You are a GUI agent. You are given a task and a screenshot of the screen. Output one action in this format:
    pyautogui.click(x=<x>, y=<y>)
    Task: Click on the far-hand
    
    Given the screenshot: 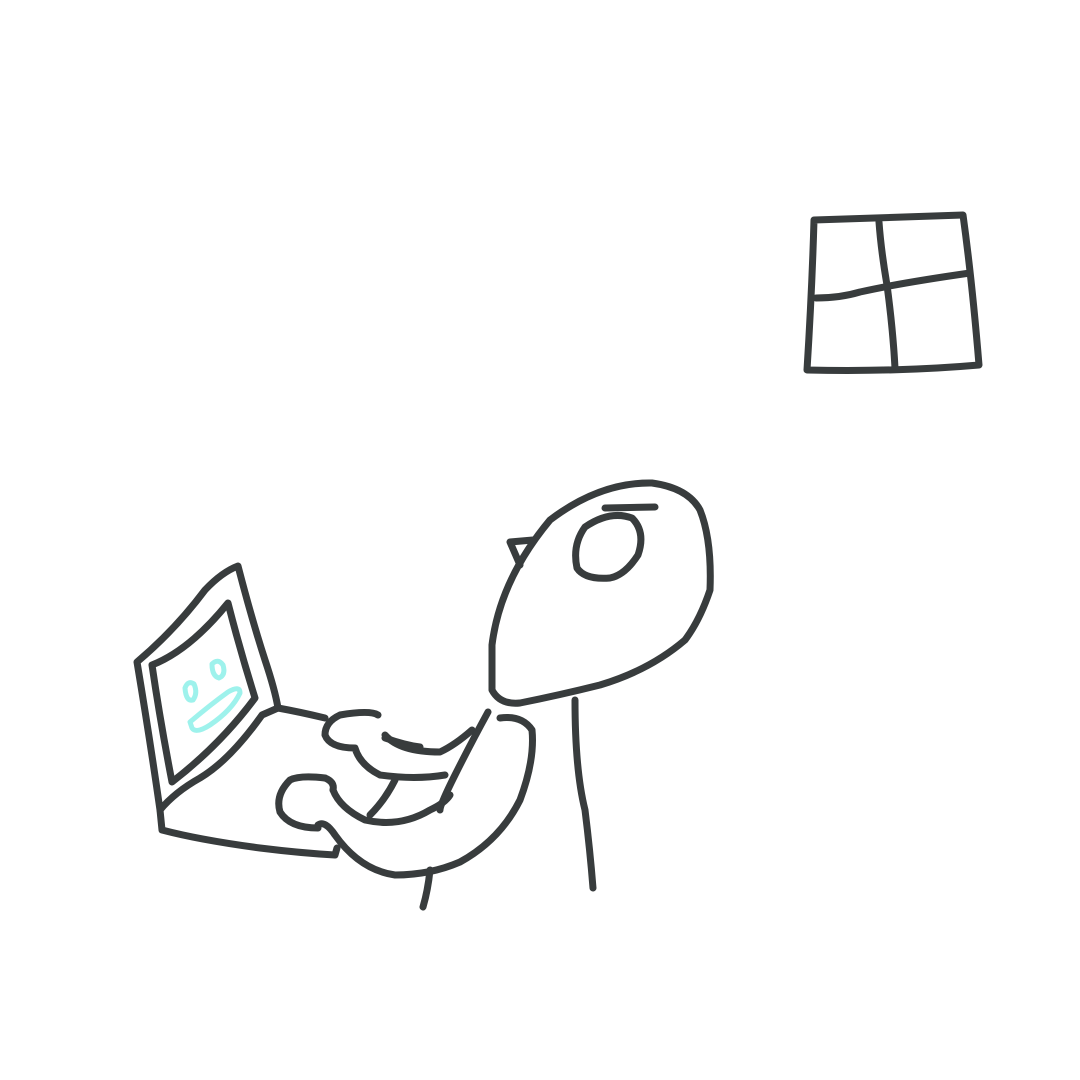 What is the action you would take?
    pyautogui.click(x=385, y=745)
    